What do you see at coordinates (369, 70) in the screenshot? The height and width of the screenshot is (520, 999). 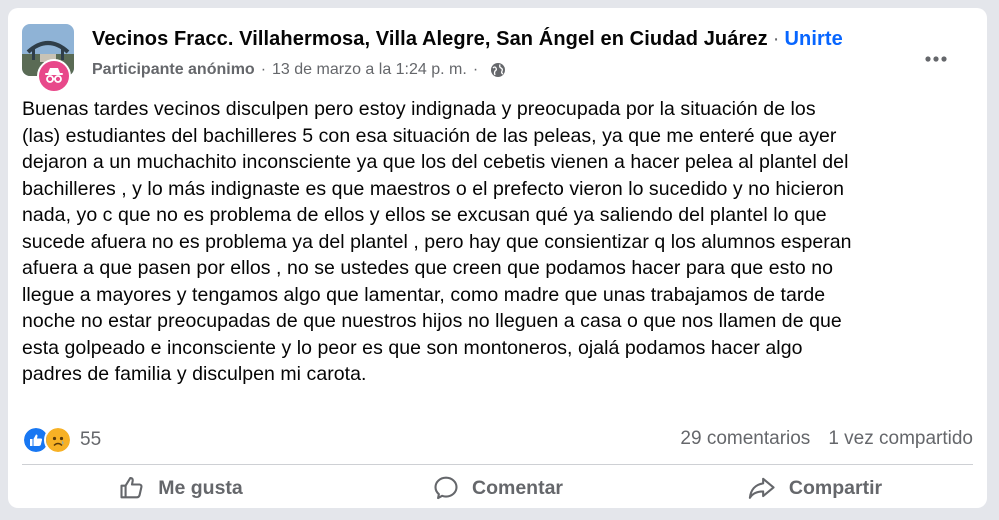 I see `post-timestamp: 13 de marzo a la 1:24 p. m.` at bounding box center [369, 70].